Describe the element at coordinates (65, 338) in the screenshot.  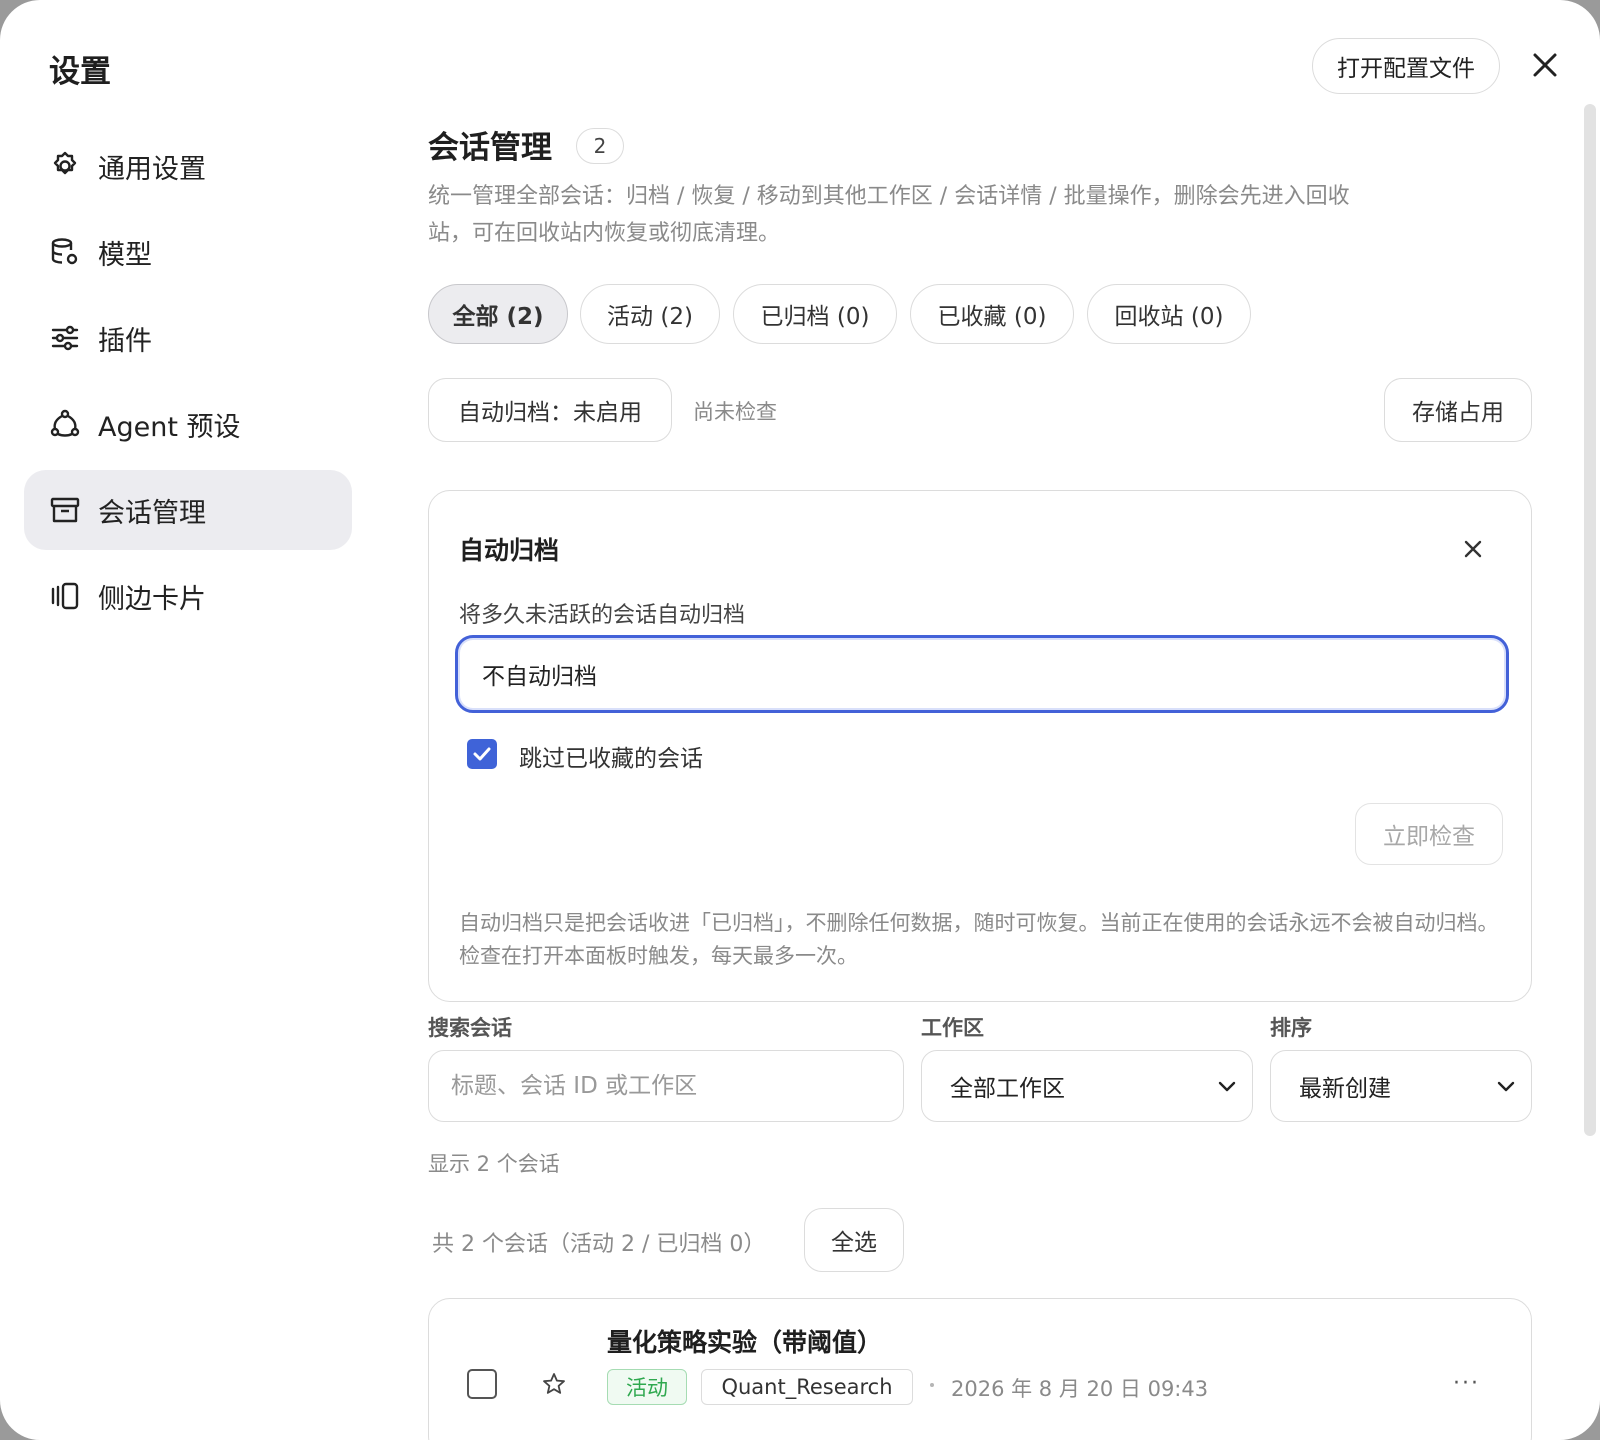
I see `sliders-icon` at that location.